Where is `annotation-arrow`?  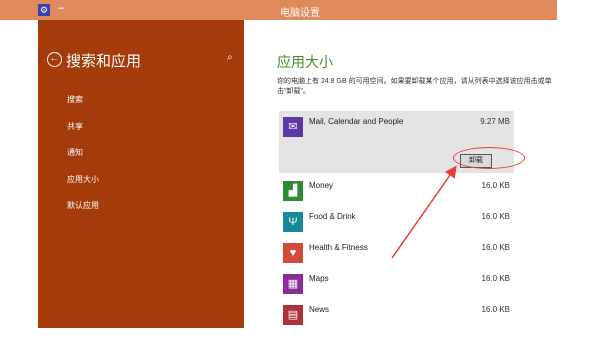
annotation-arrow is located at coordinates (424, 212).